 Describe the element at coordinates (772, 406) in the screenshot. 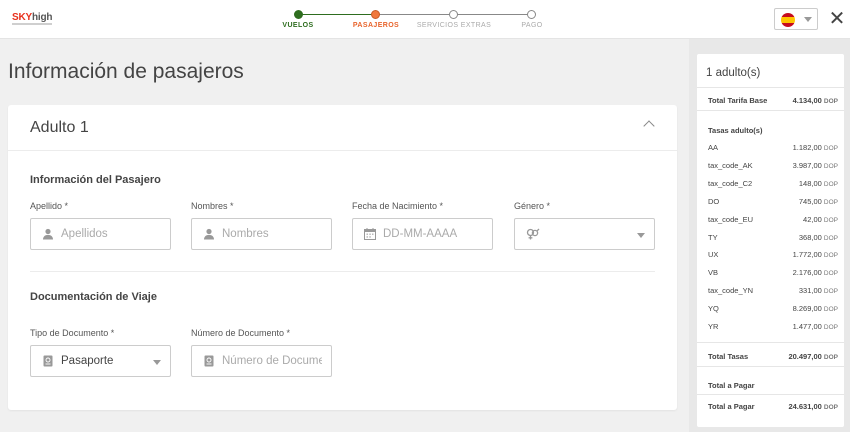

I see `total-to-pay-row: Total a Pagar 24.631,00 DOP` at that location.